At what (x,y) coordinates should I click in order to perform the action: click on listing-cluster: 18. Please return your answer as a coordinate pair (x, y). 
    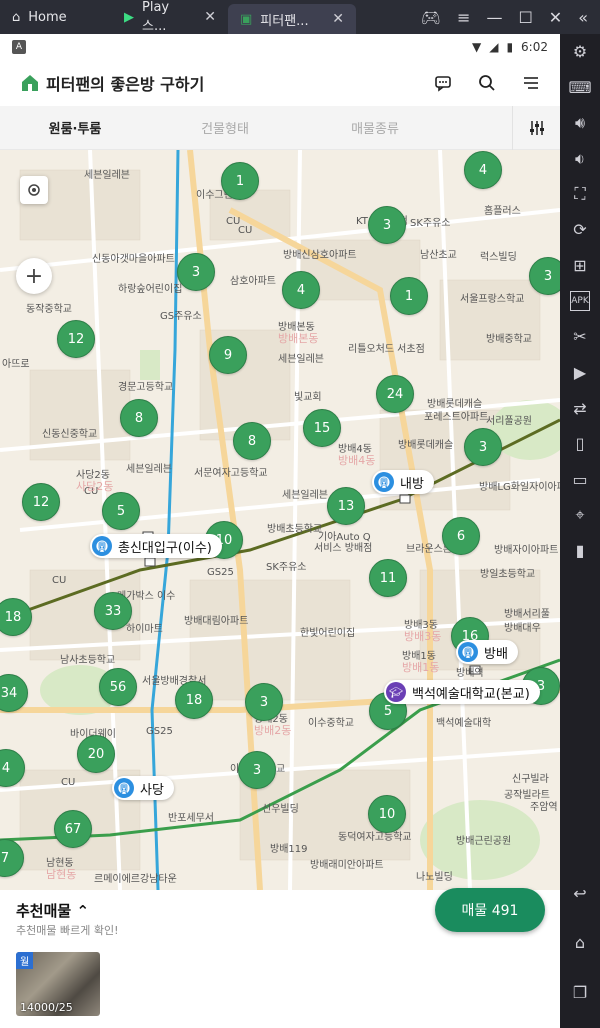
    Looking at the image, I should click on (194, 700).